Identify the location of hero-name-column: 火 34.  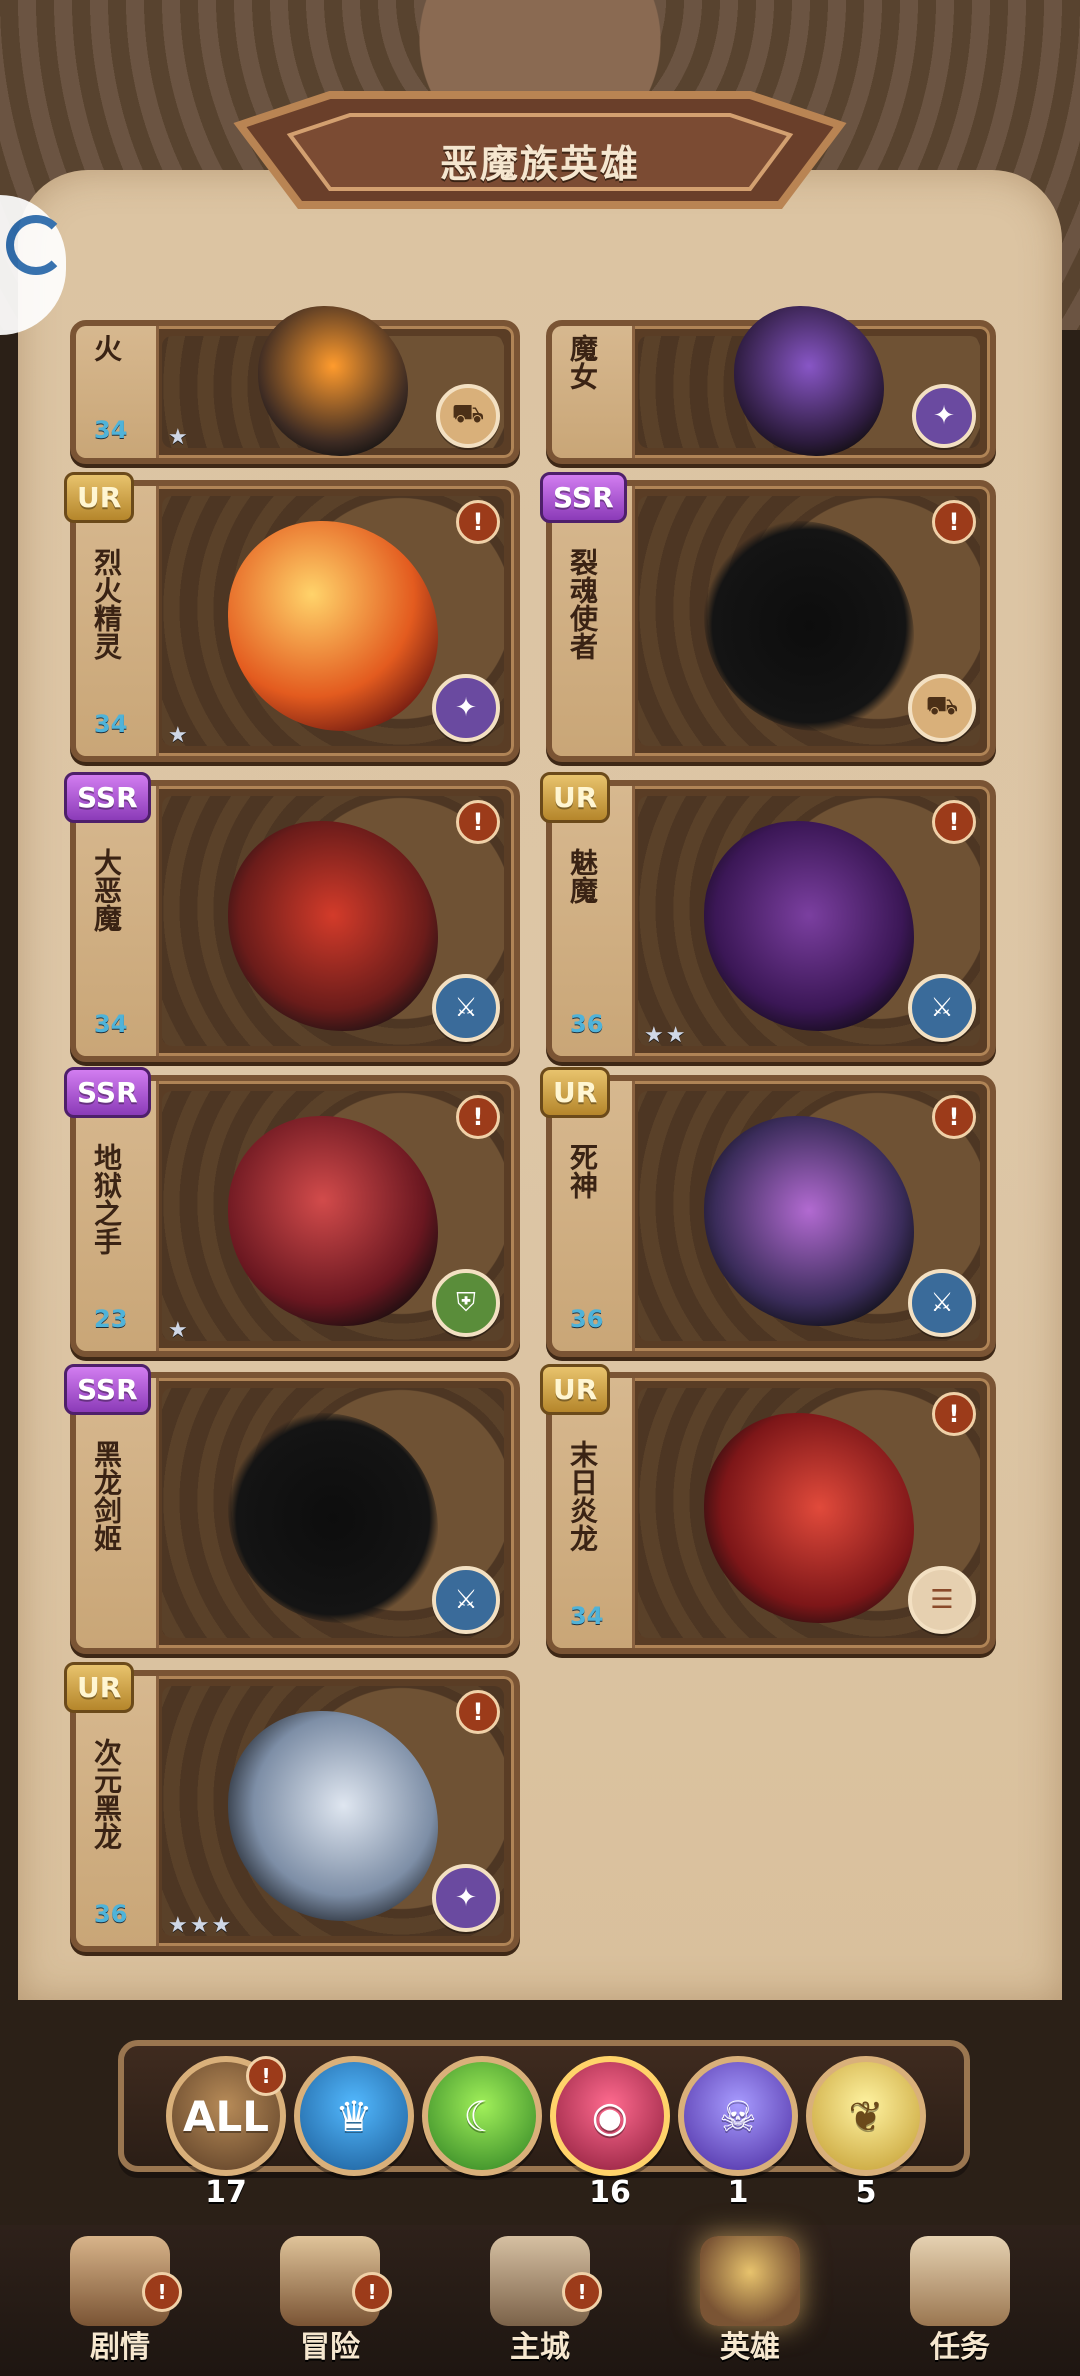
(117, 392).